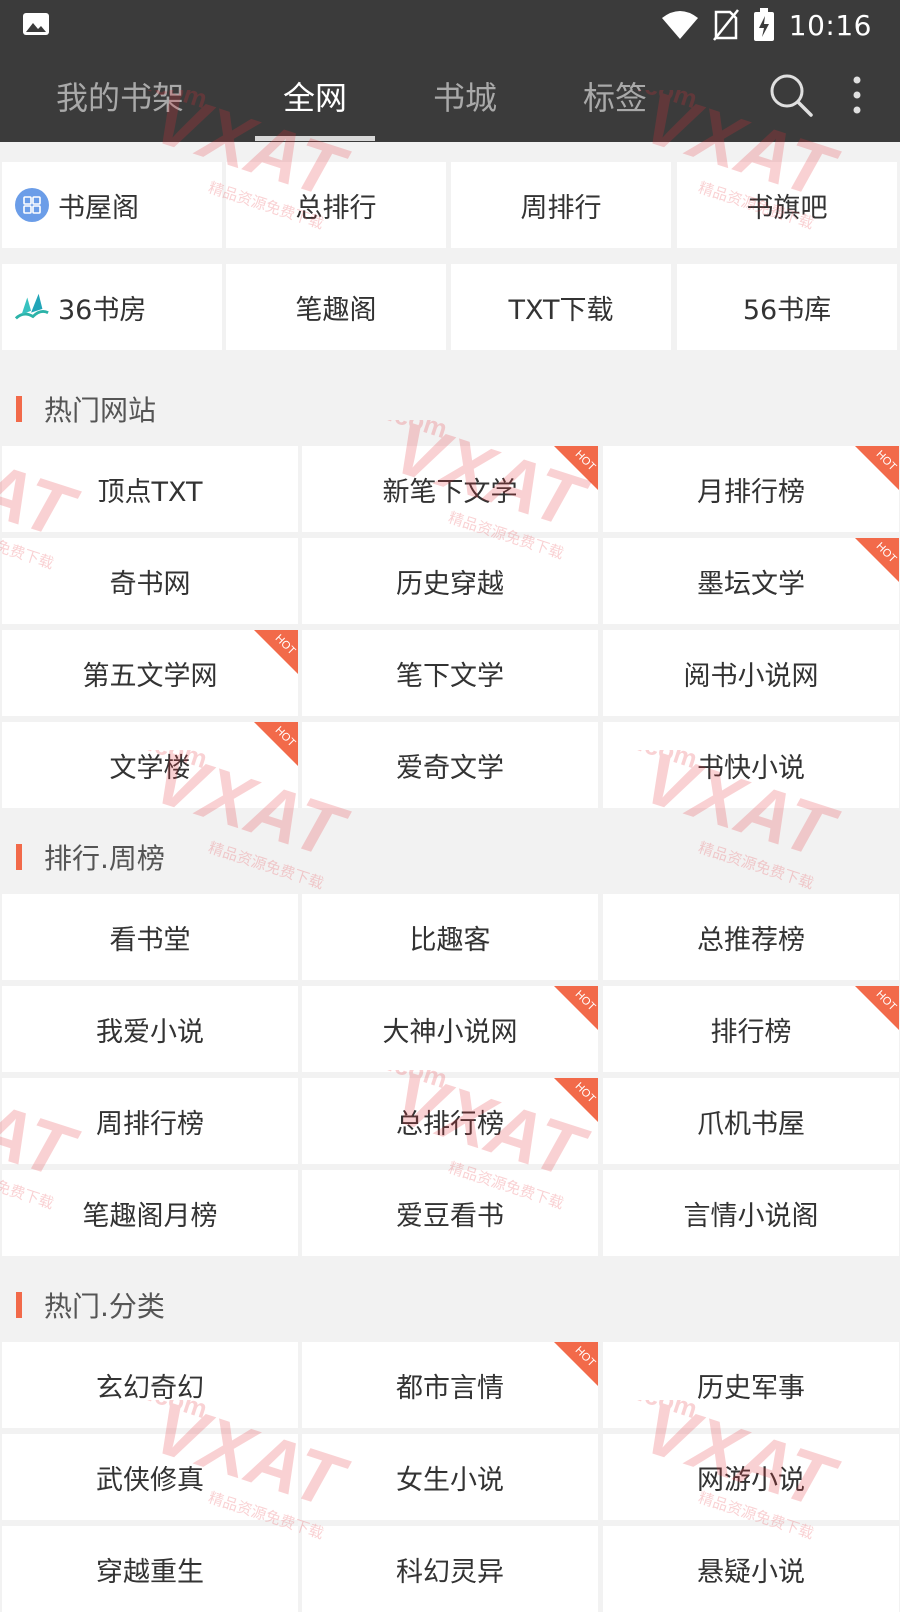 The height and width of the screenshot is (1612, 900). I want to click on site-link-label: 言情小说阁, so click(751, 1216).